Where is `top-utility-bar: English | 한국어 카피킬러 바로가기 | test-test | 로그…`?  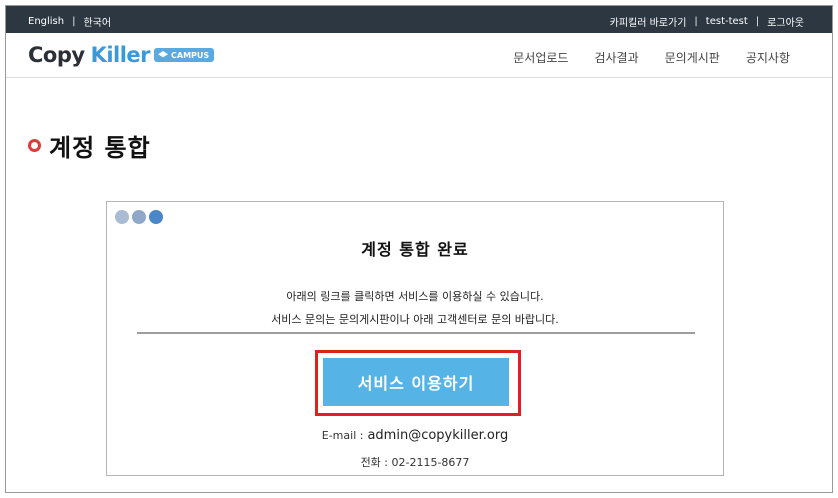
top-utility-bar: English | 한국어 카피킬러 바로가기 | test-test | 로그… is located at coordinates (419, 19).